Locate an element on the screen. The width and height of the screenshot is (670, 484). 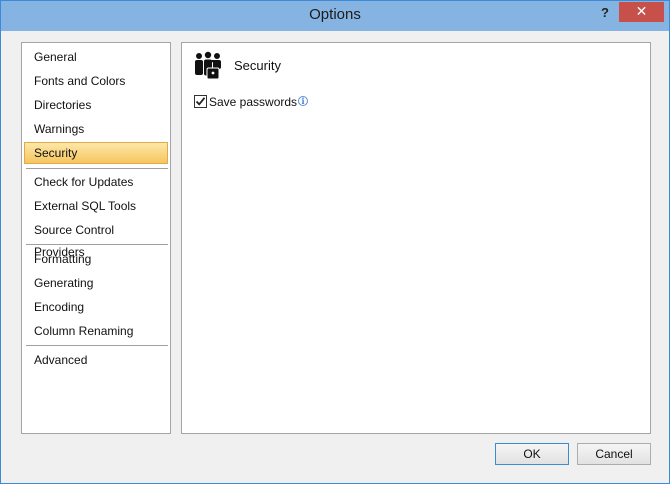
nav-item-column-renaming: Column Renaming is located at coordinates (96, 331).